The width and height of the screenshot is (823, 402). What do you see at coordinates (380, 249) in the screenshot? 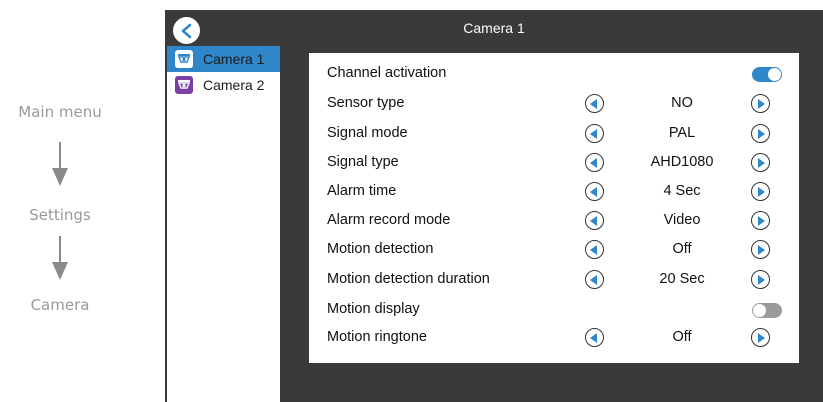
I see `setting-label: Motion detection` at bounding box center [380, 249].